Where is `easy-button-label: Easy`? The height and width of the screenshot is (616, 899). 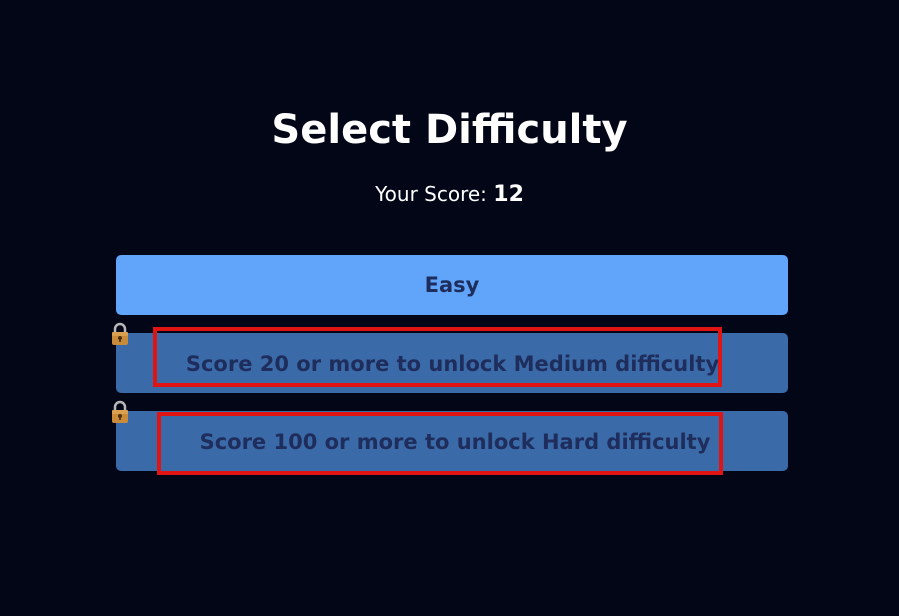
easy-button-label: Easy is located at coordinates (452, 285).